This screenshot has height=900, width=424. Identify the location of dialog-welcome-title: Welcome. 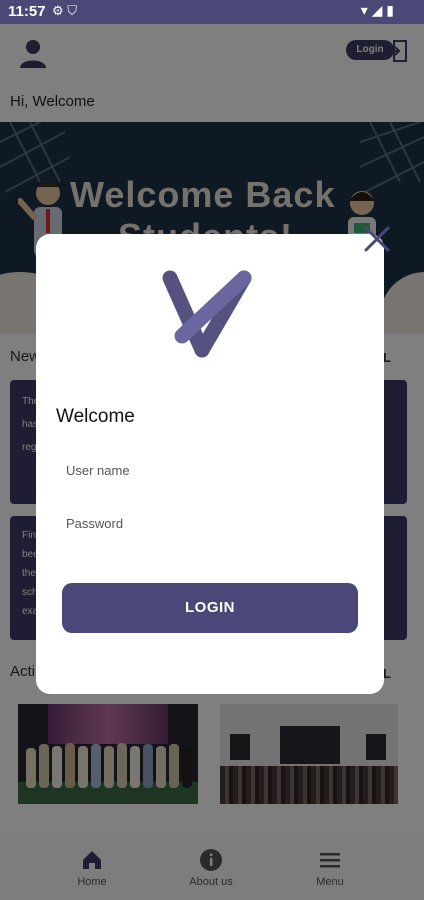
(95, 416).